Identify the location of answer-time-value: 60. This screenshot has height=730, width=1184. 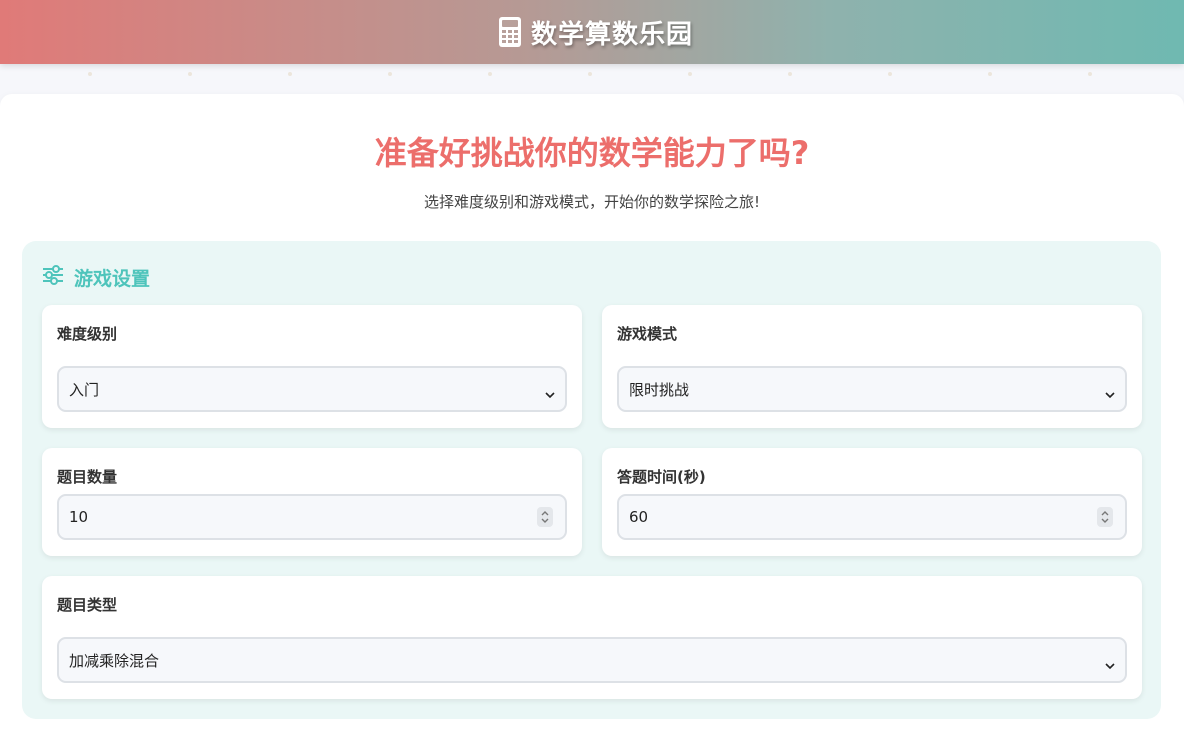
(639, 517).